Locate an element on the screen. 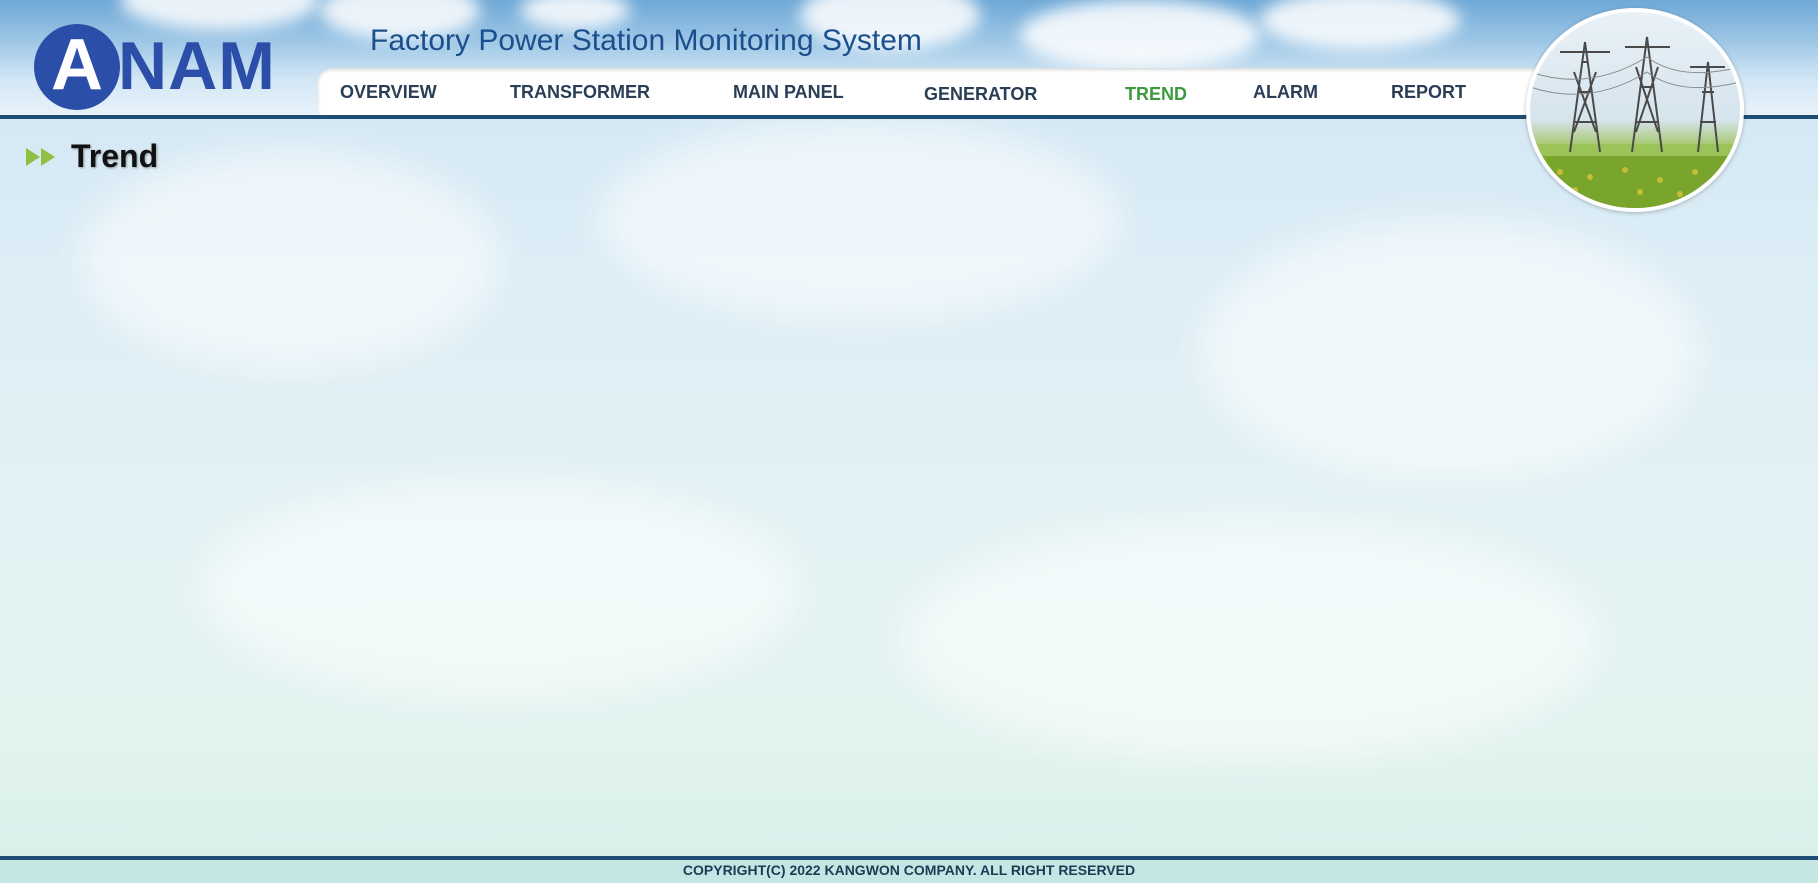  nav-report: REPORT is located at coordinates (1428, 92).